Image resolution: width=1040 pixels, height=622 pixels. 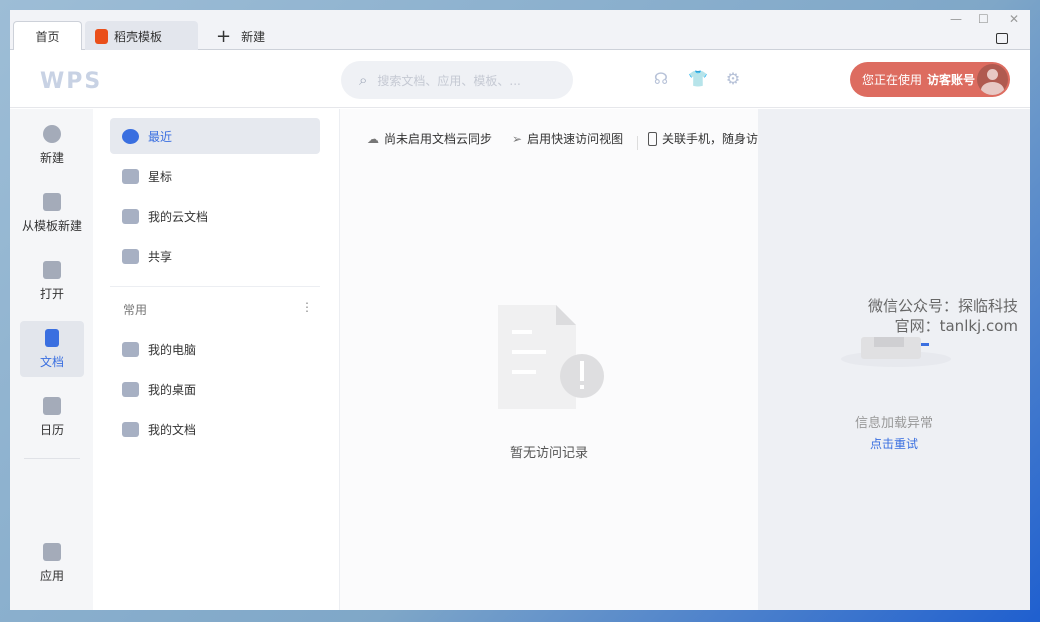 What do you see at coordinates (956, 19) in the screenshot?
I see `minimize-button: —` at bounding box center [956, 19].